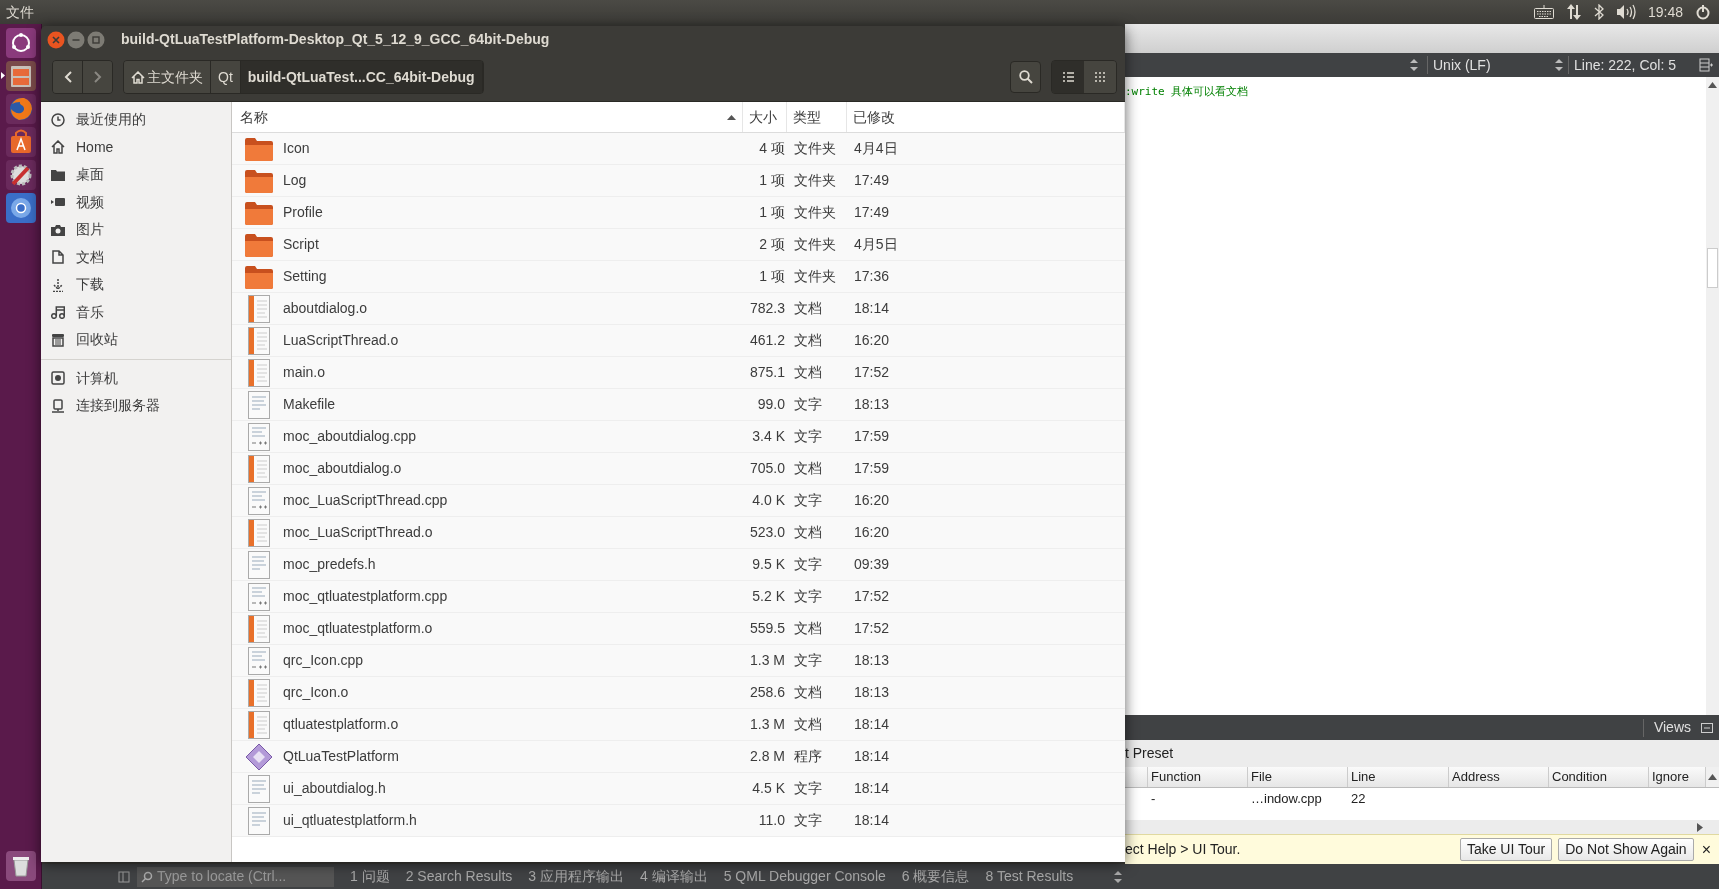 The width and height of the screenshot is (1719, 889). I want to click on sidebar-item: 下载, so click(136, 285).